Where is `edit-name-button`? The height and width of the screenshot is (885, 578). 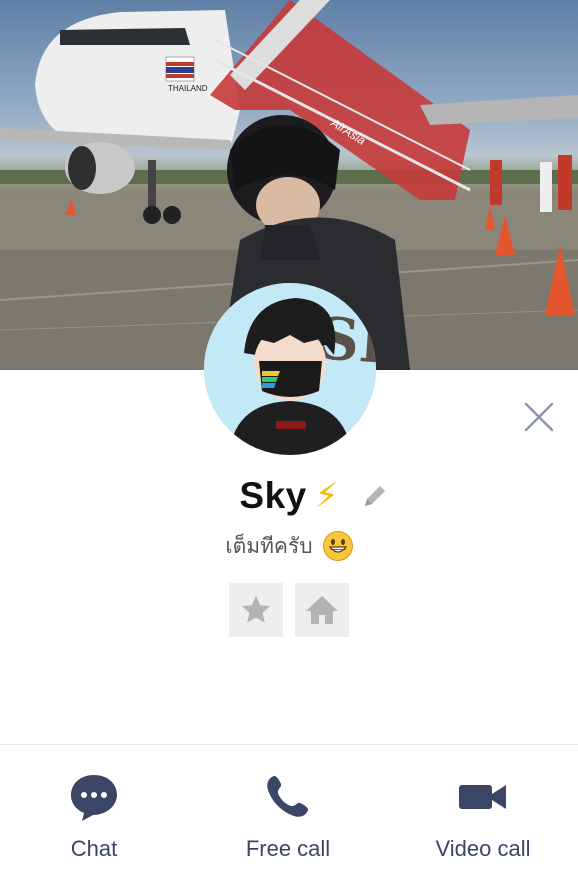 edit-name-button is located at coordinates (375, 496).